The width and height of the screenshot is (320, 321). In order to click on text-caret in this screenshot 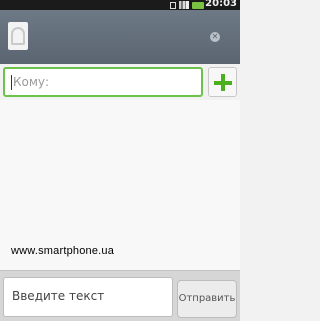, I will do `click(11, 82)`.